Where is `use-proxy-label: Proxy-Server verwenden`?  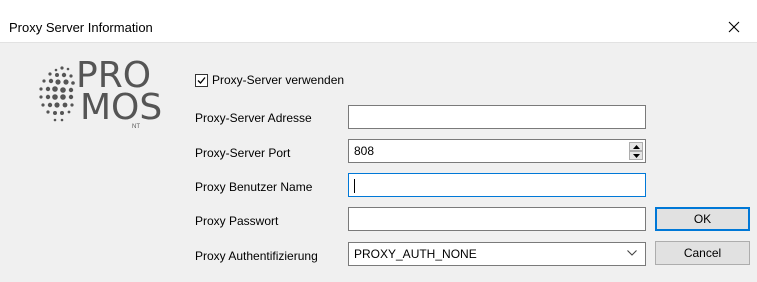
use-proxy-label: Proxy-Server verwenden is located at coordinates (278, 80).